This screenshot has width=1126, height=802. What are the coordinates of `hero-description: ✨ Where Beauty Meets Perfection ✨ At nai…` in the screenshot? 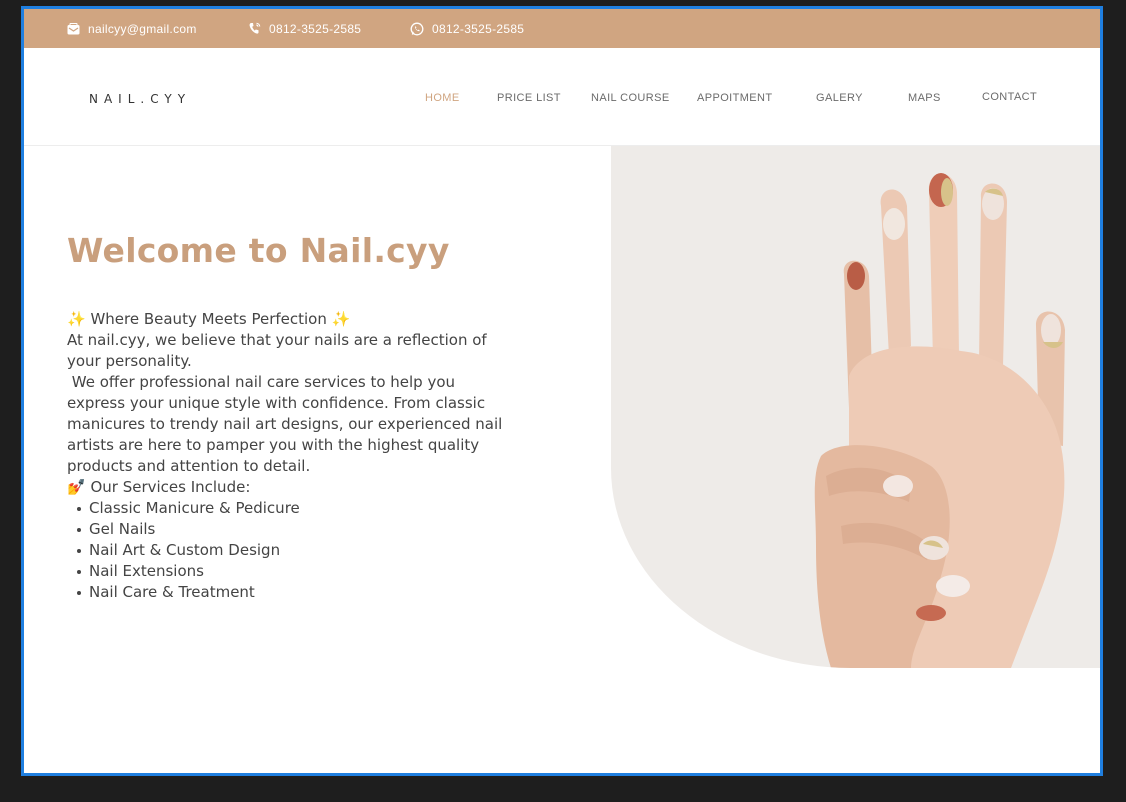 It's located at (287, 456).